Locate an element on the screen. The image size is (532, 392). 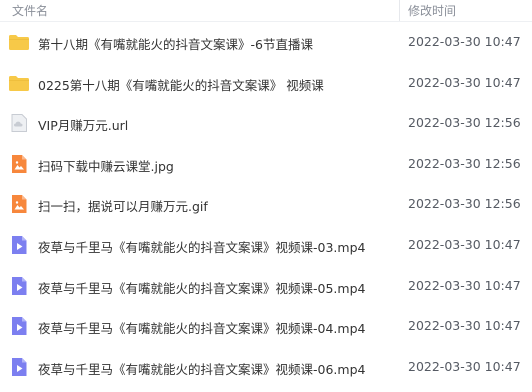
list-item: VIP月赚万元.url 2022-03-30 12:56 is located at coordinates (266, 123).